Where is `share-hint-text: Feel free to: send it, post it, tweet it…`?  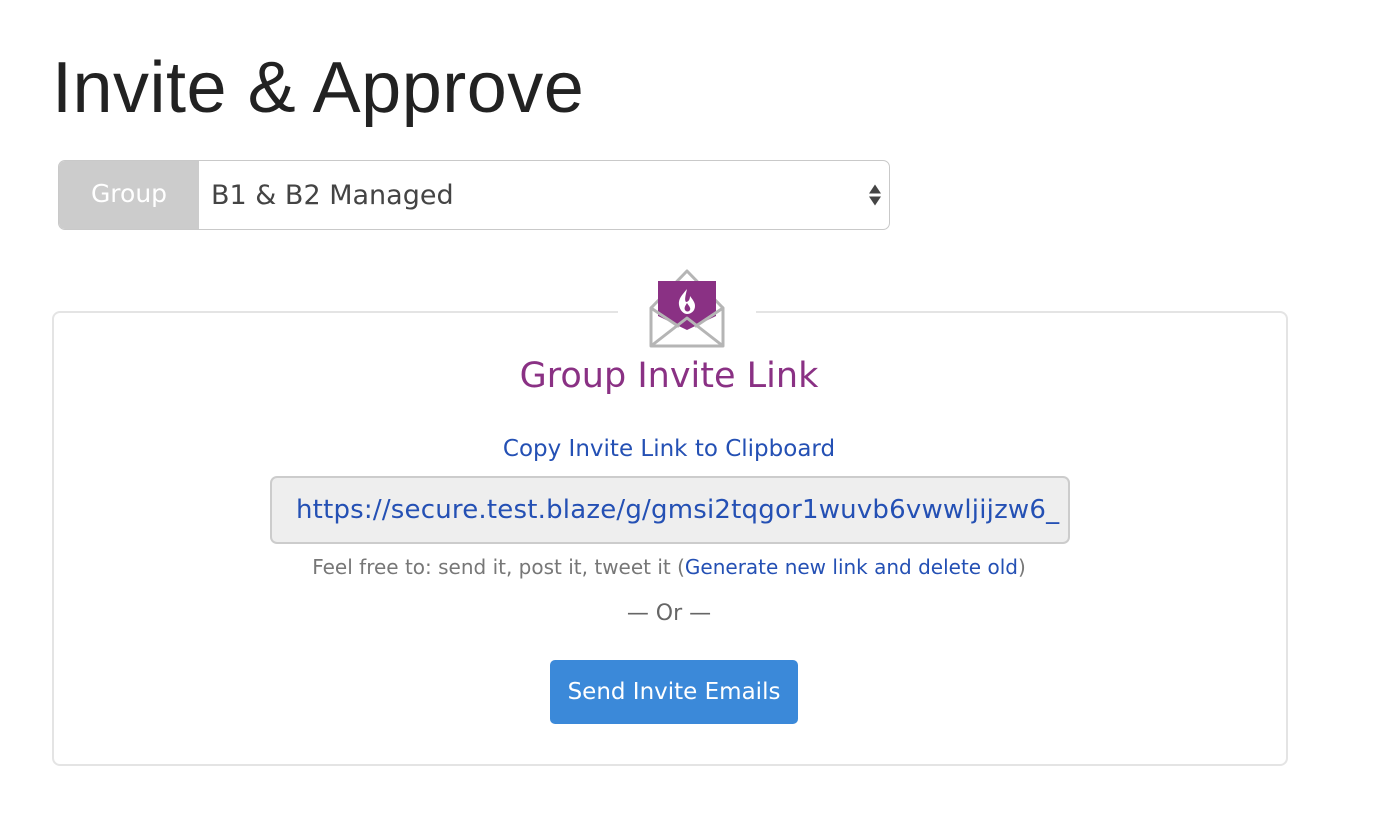 share-hint-text: Feel free to: send it, post it, tweet it… is located at coordinates (498, 567).